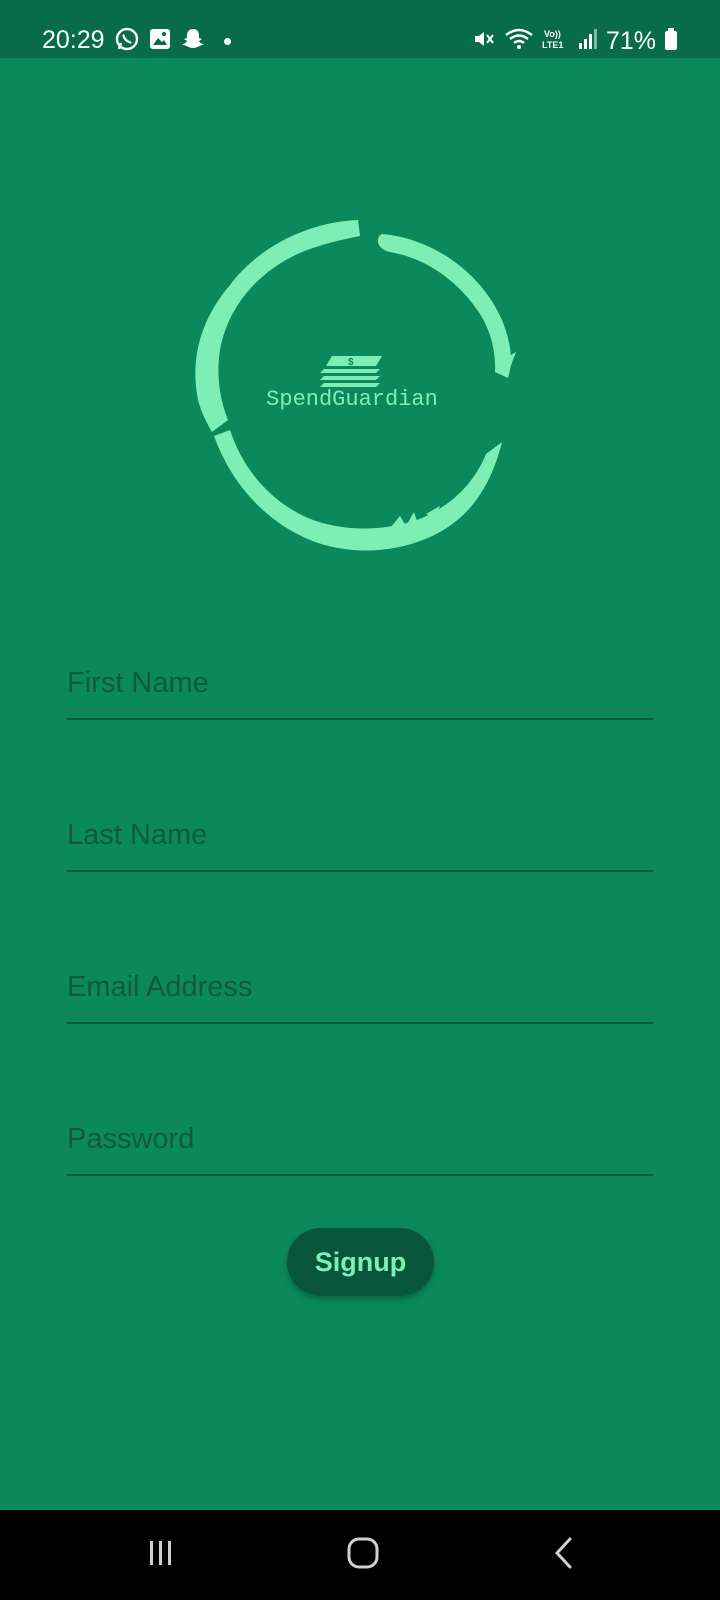 This screenshot has width=720, height=1600. Describe the element at coordinates (360, 683) in the screenshot. I see `first-name-input` at that location.